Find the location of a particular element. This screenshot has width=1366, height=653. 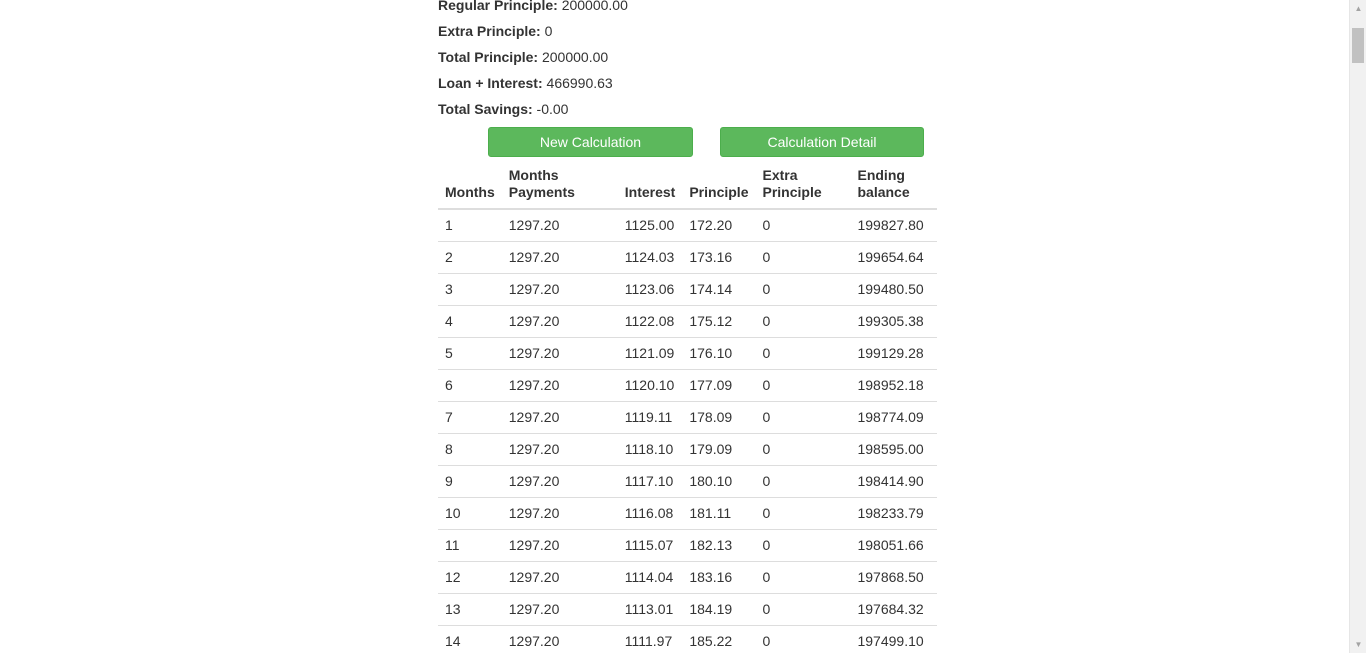

cell-principle: 181.11 is located at coordinates (719, 513).